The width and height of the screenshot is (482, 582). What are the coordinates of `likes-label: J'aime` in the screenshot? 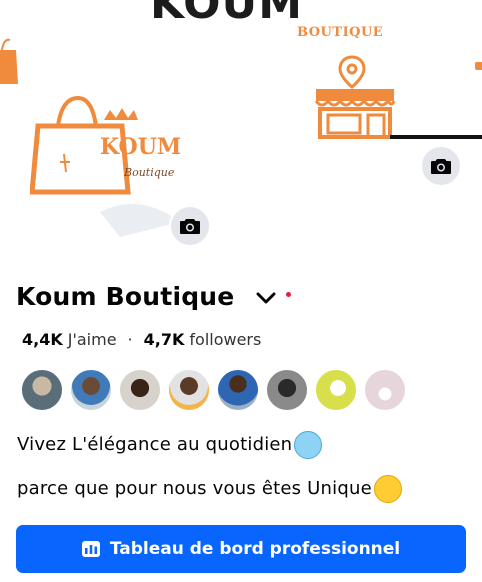 It's located at (92, 339).